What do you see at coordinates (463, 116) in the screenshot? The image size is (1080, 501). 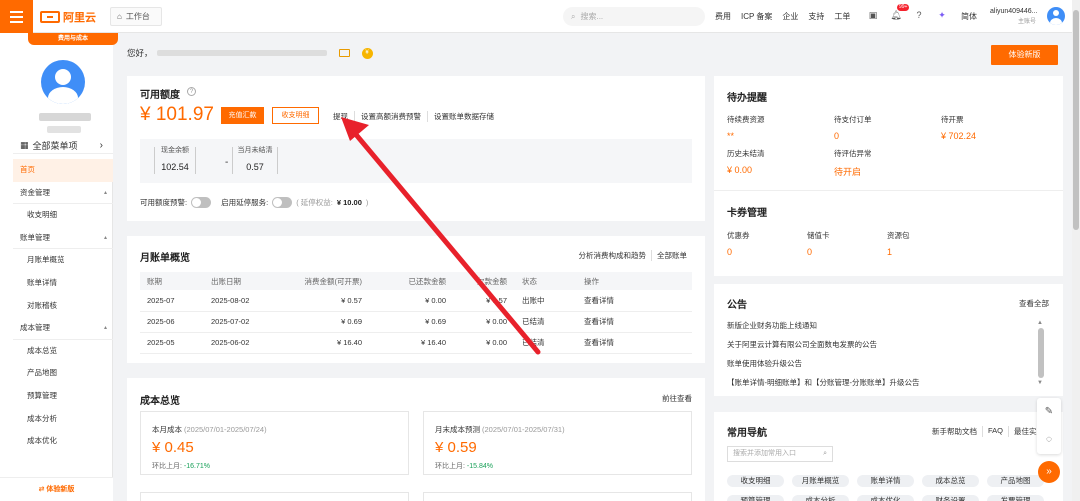 I see `bill-storage-link: 设置账单数据存储` at bounding box center [463, 116].